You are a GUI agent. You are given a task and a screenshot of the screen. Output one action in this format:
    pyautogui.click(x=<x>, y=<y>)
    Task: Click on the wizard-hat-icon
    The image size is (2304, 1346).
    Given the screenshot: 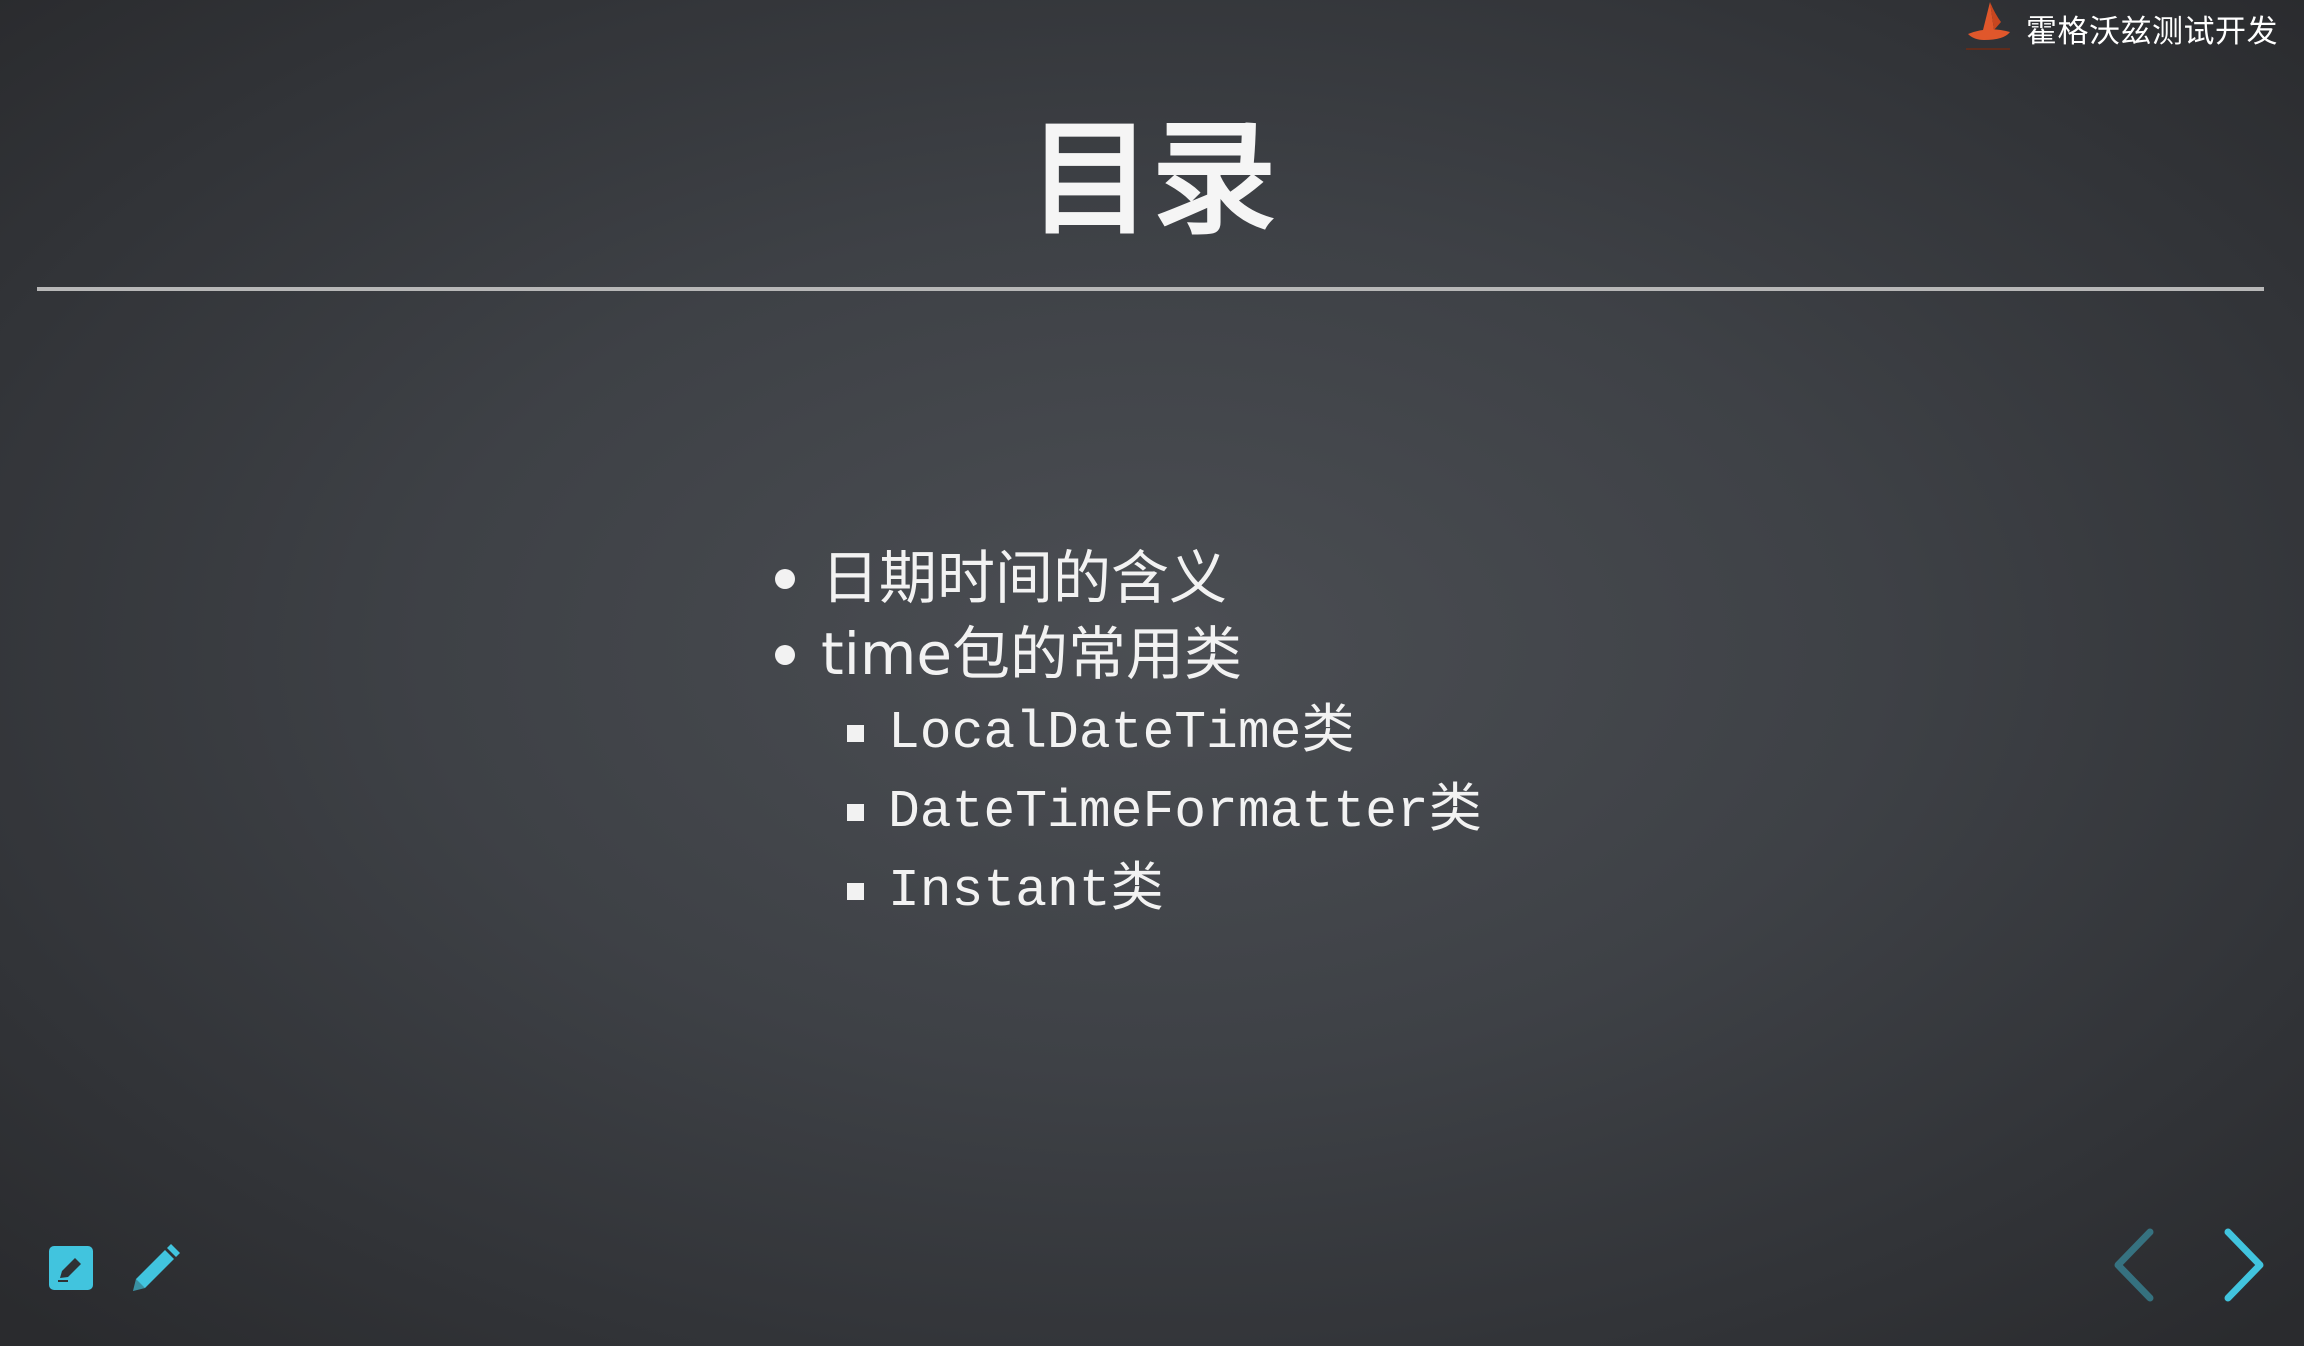 What is the action you would take?
    pyautogui.click(x=1988, y=26)
    